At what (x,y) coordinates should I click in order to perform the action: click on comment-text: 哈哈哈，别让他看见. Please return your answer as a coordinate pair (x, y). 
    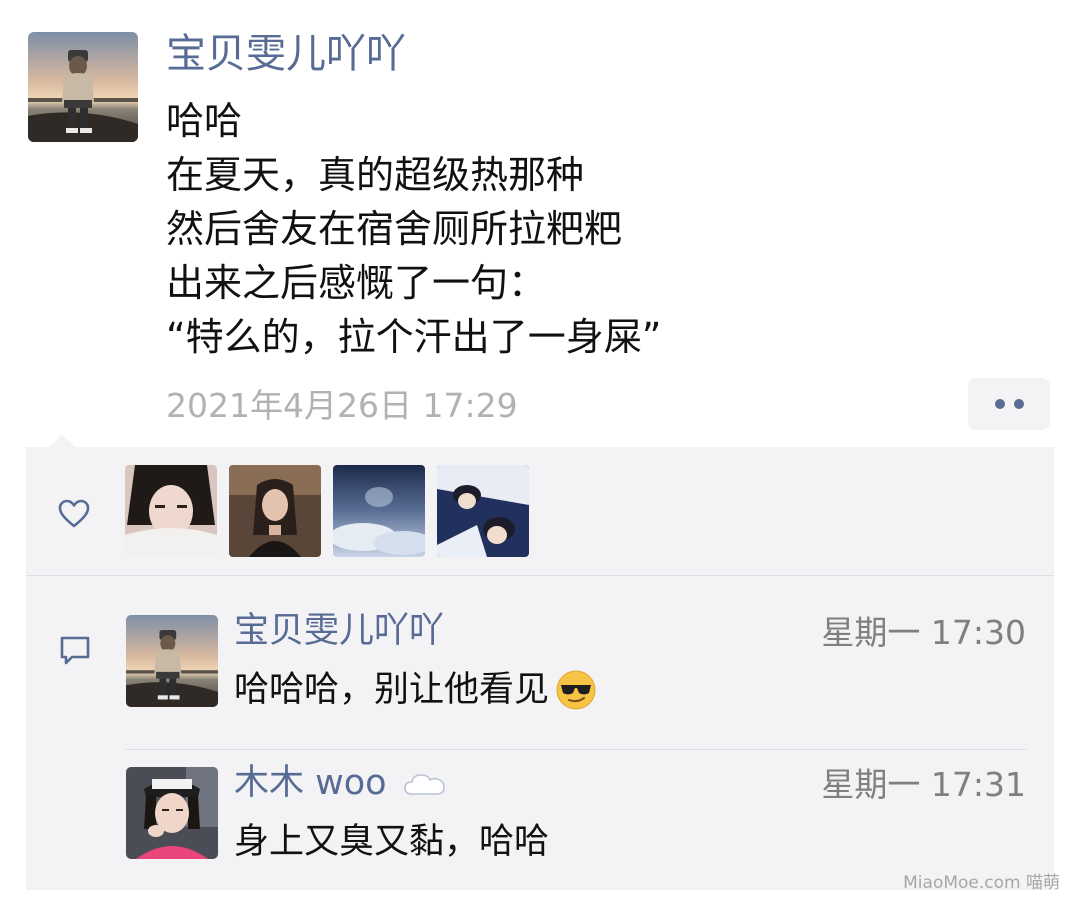
    Looking at the image, I should click on (415, 690).